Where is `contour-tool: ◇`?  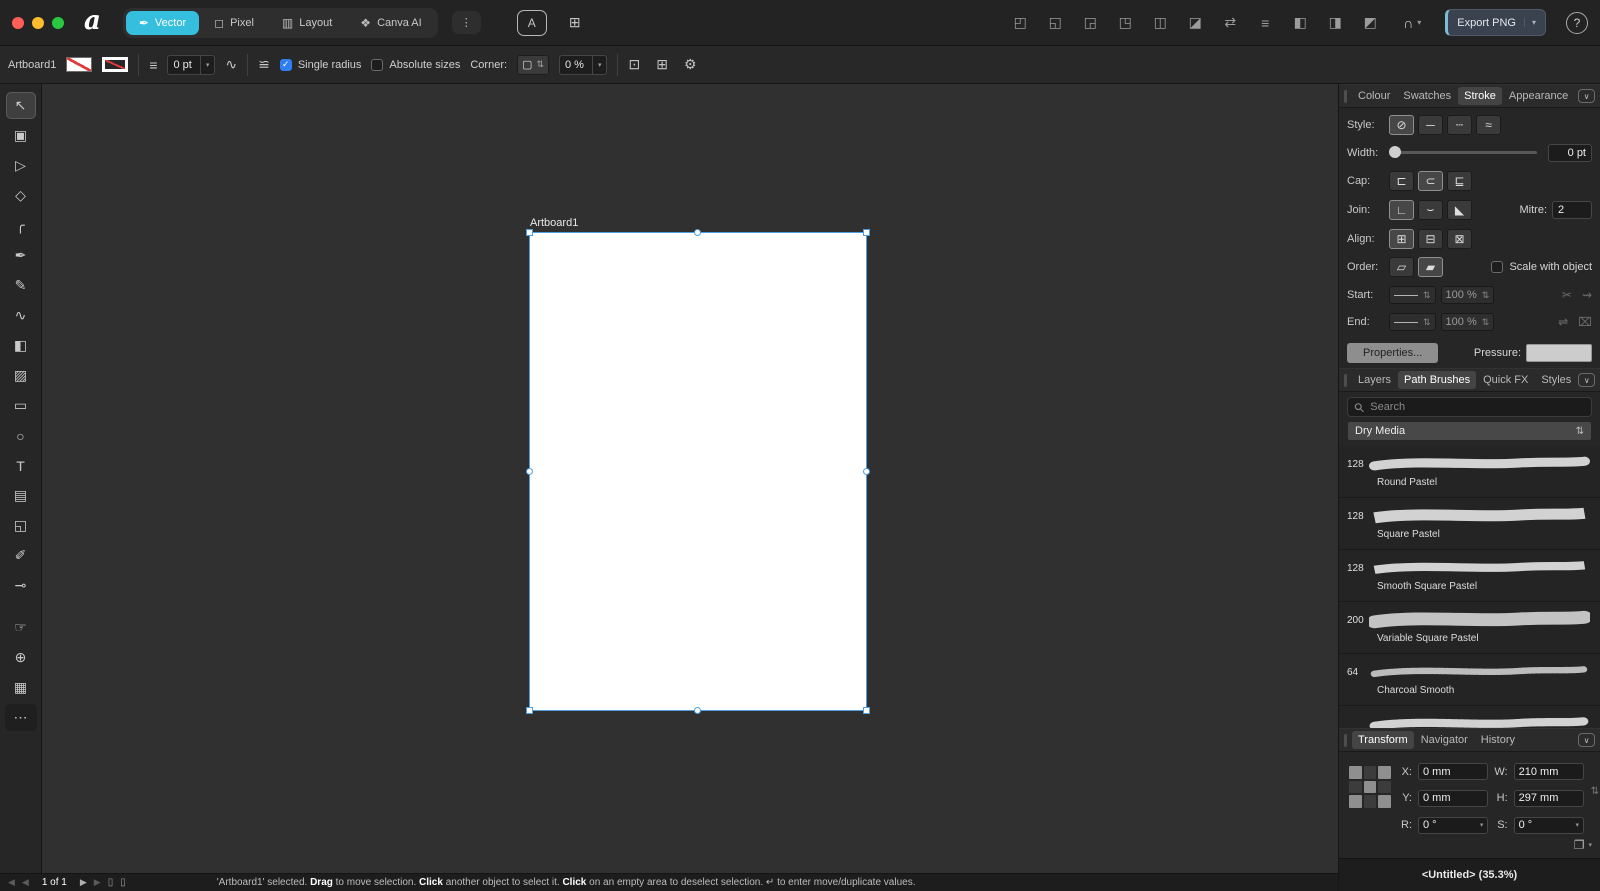 contour-tool: ◇ is located at coordinates (21, 195).